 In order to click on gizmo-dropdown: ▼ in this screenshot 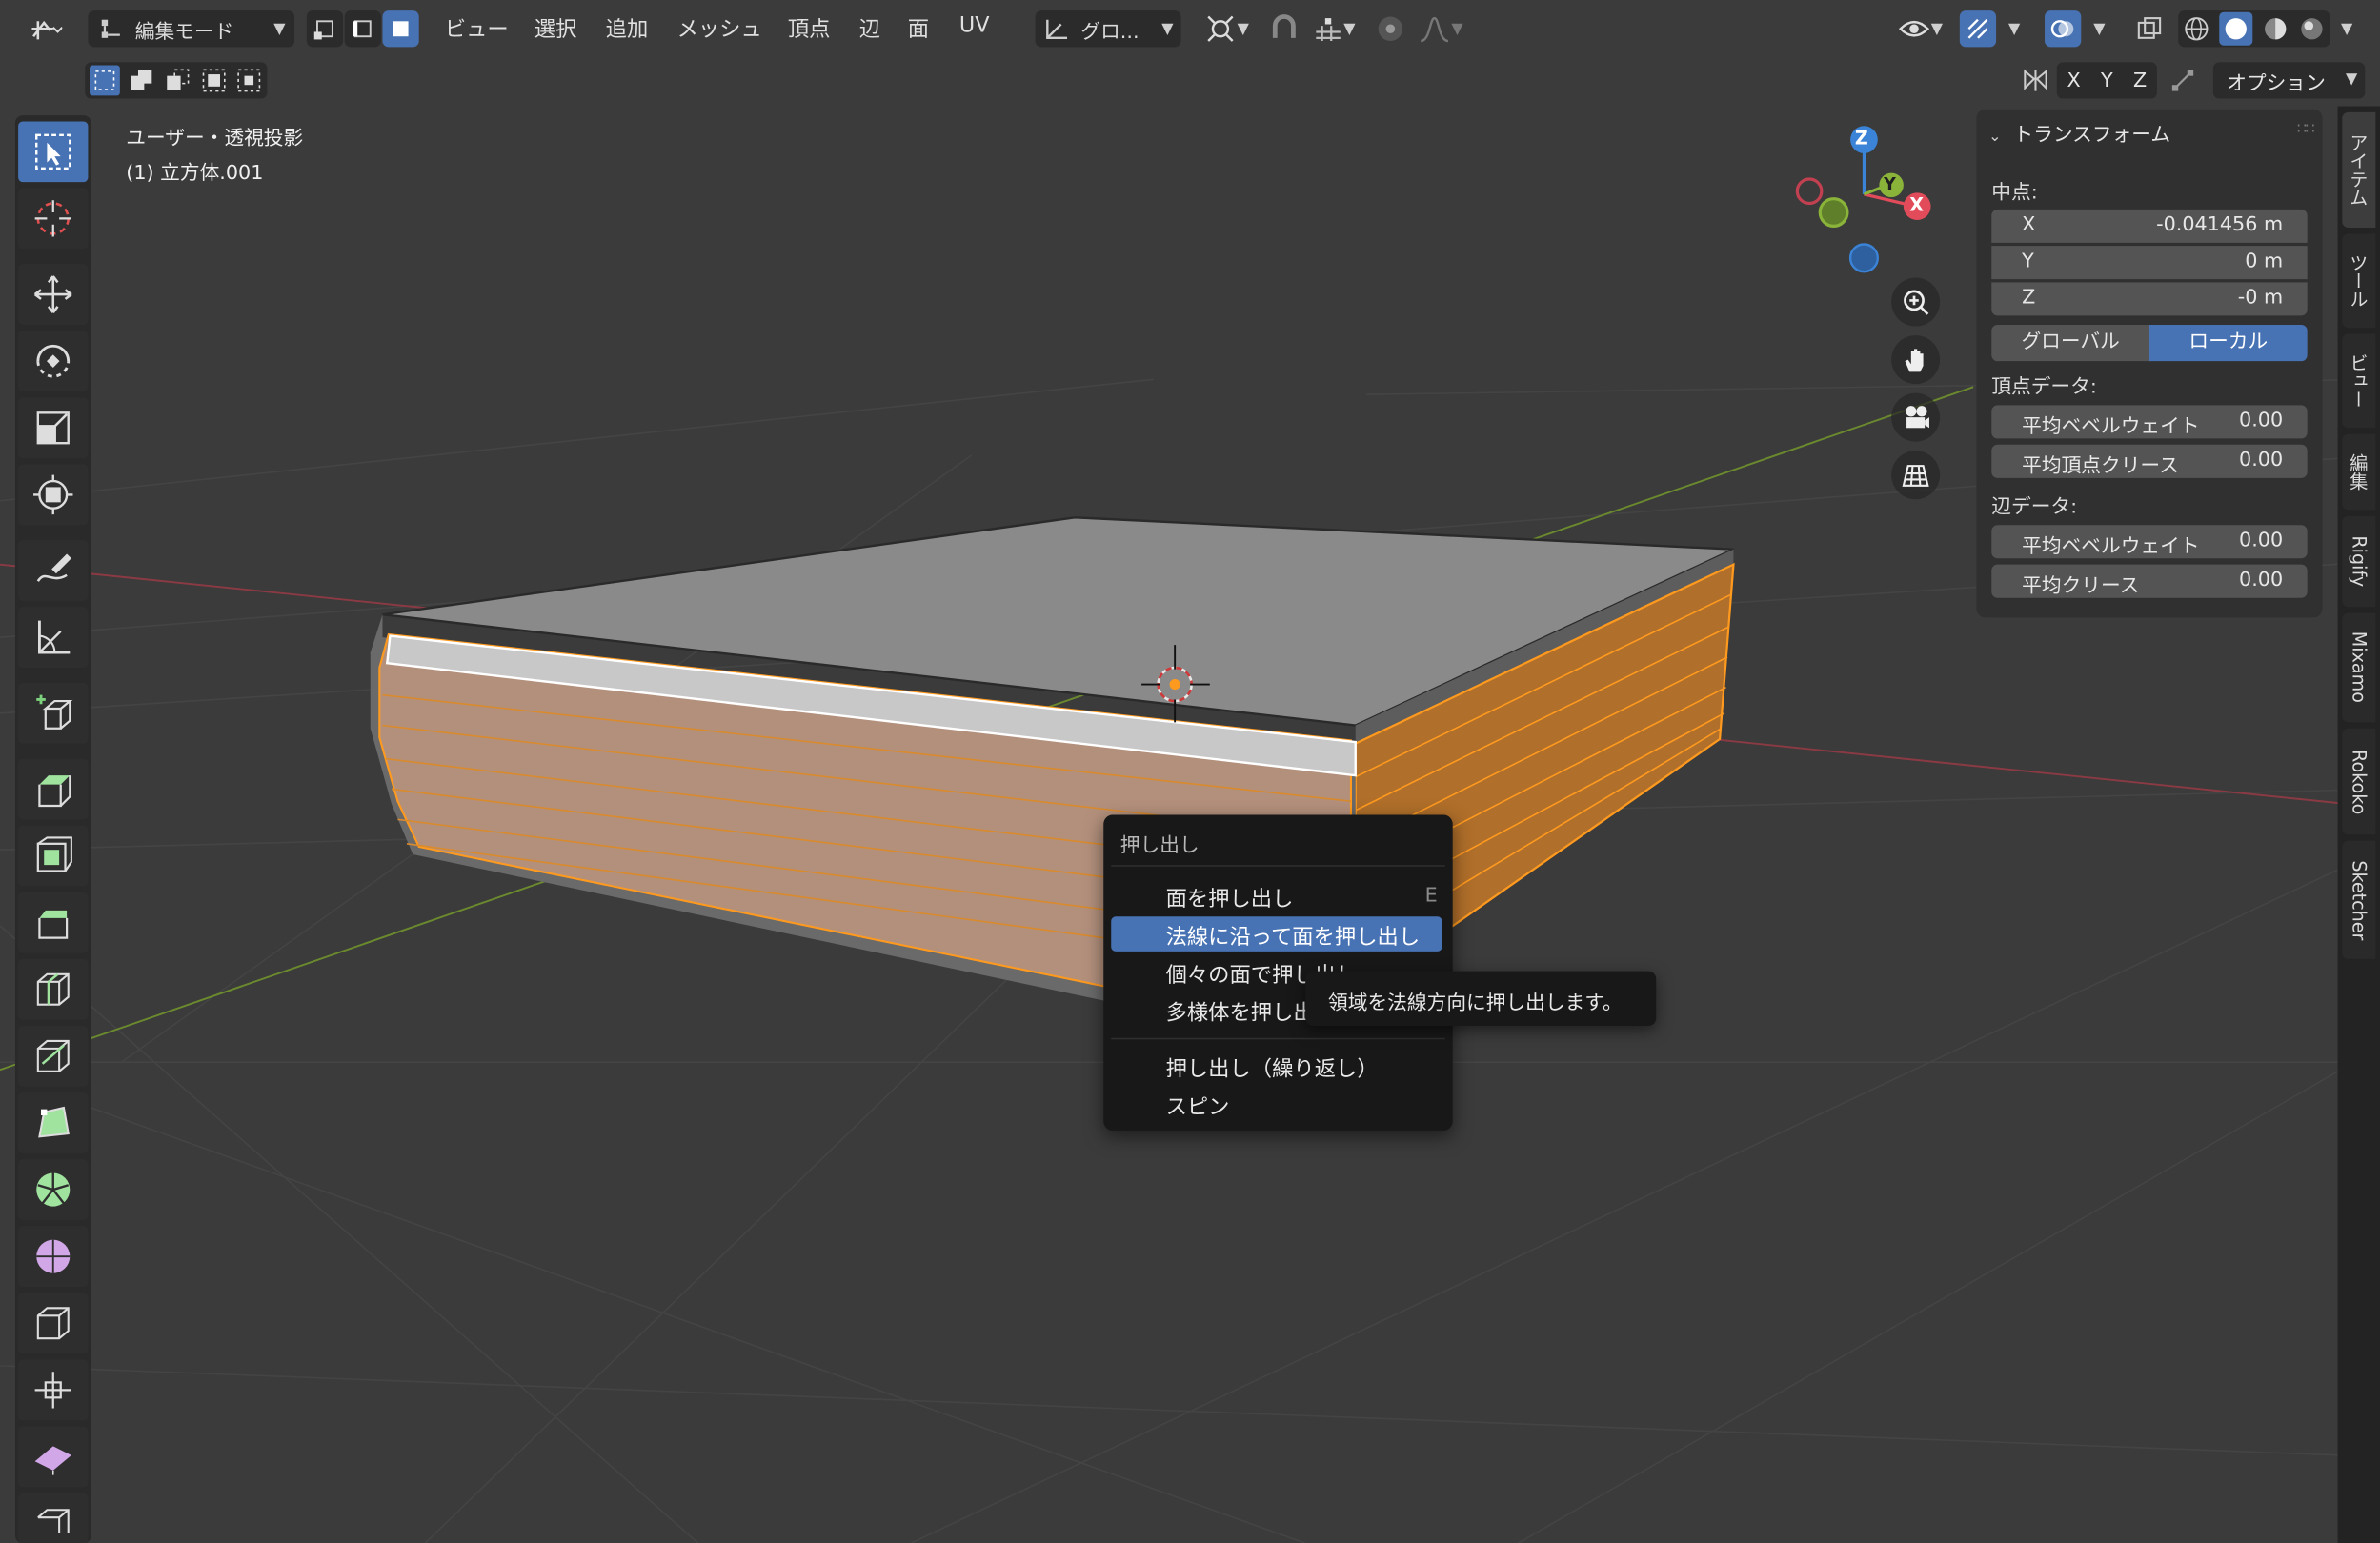, I will do `click(2014, 28)`.